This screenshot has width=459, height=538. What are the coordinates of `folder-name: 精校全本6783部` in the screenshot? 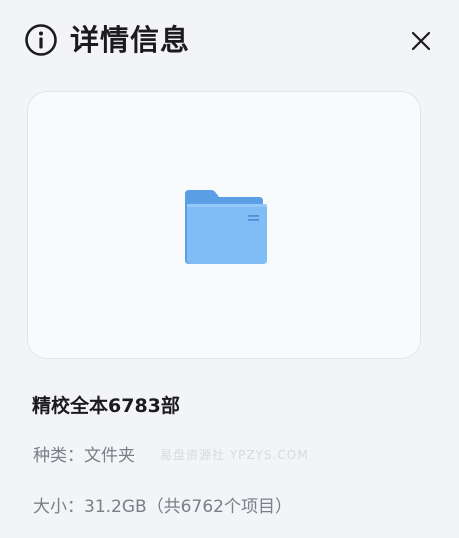 It's located at (106, 406).